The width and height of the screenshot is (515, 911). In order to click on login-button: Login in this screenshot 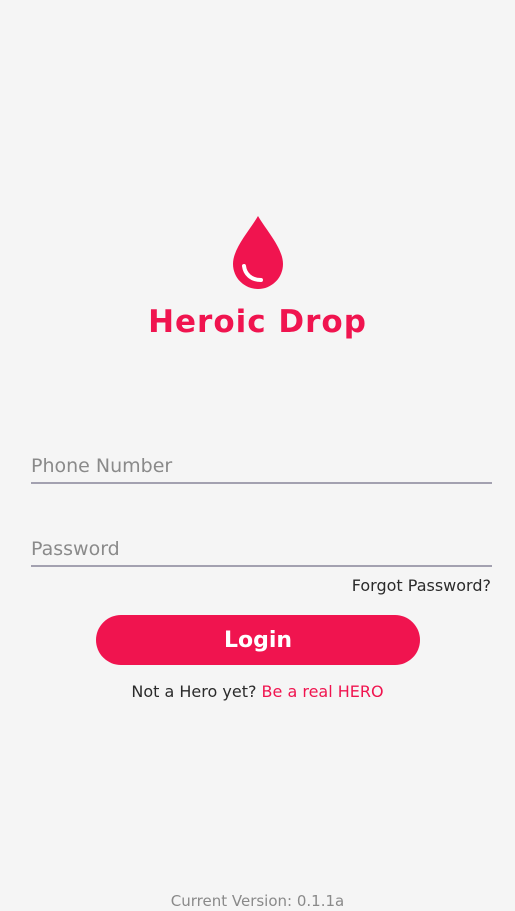, I will do `click(258, 640)`.